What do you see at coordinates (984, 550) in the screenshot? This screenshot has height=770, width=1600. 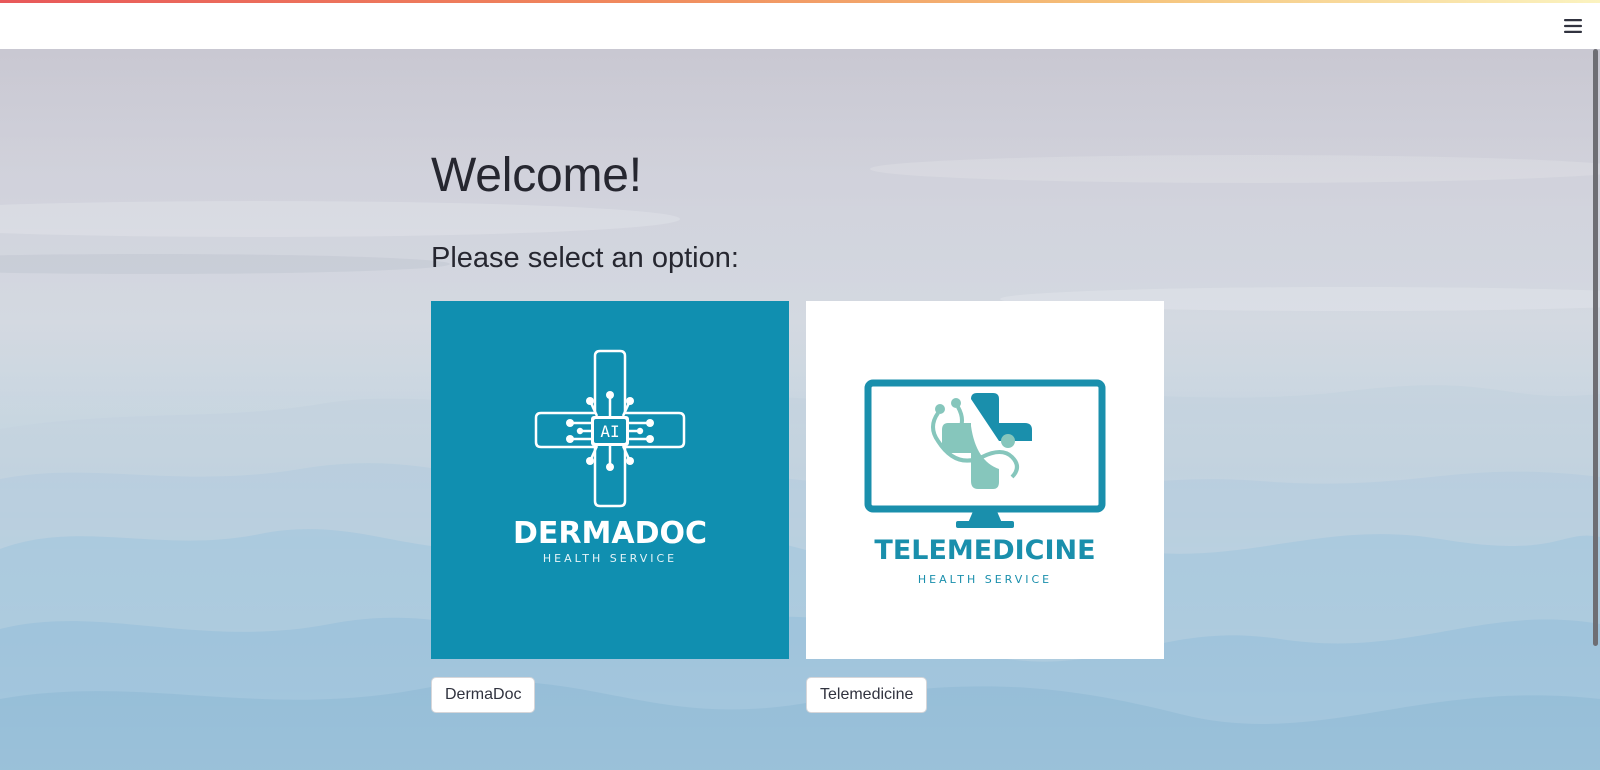 I see `telemedicine-logo-title: TELEMEDICINE` at bounding box center [984, 550].